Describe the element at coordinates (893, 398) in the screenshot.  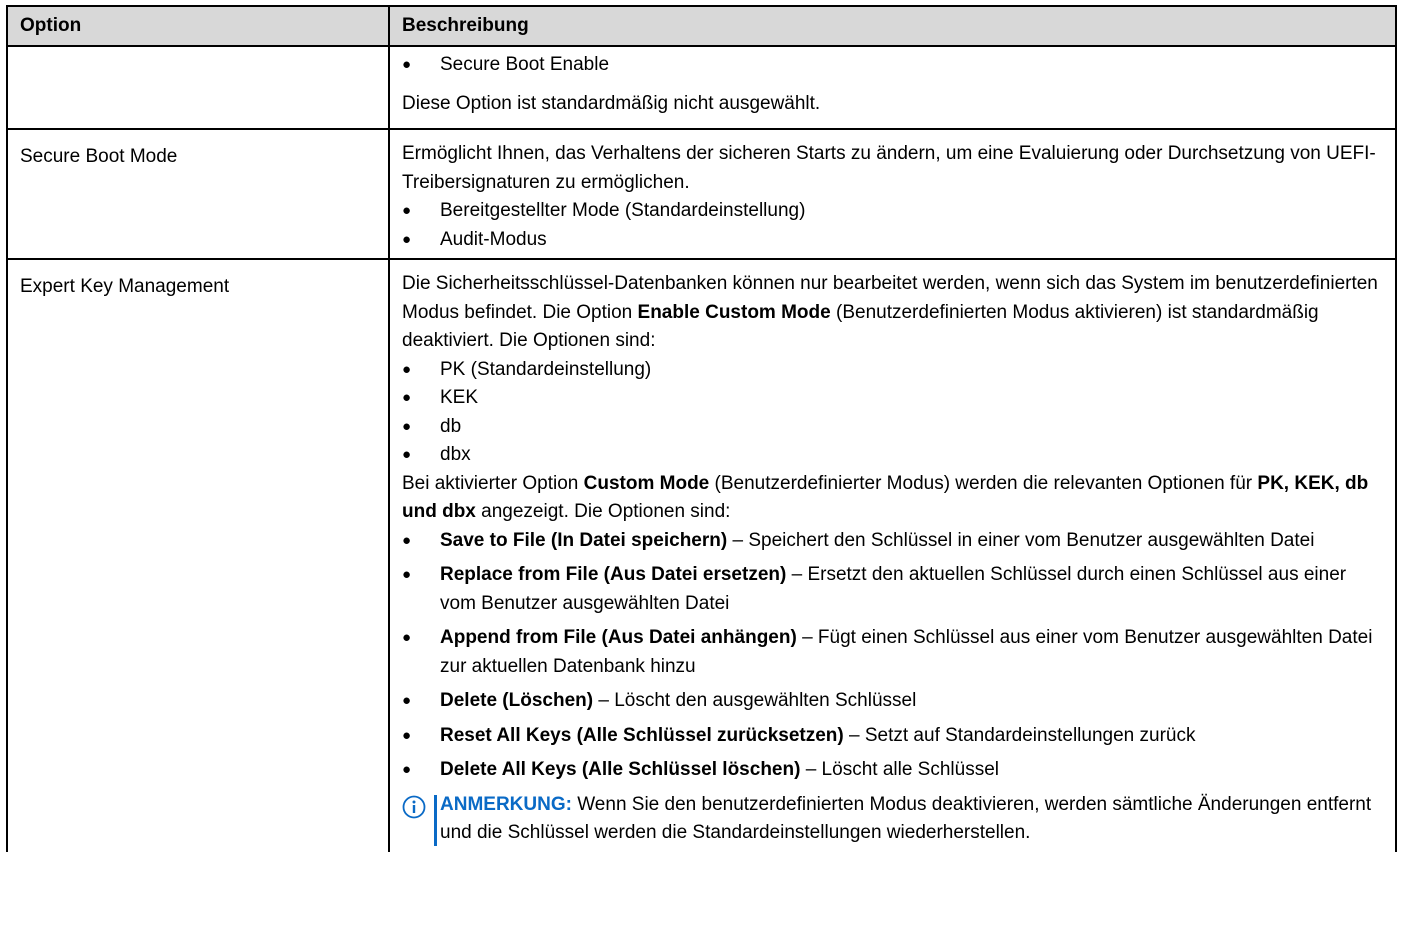
I see `list-item: ● KEK` at that location.